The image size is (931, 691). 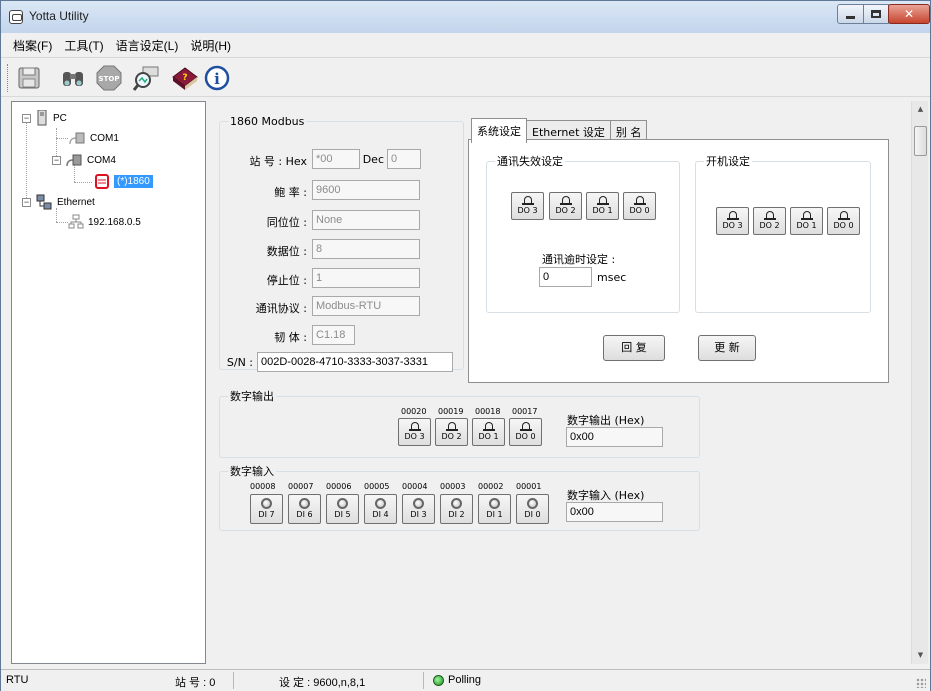 What do you see at coordinates (499, 130) in the screenshot?
I see `tab-system: 系统设定` at bounding box center [499, 130].